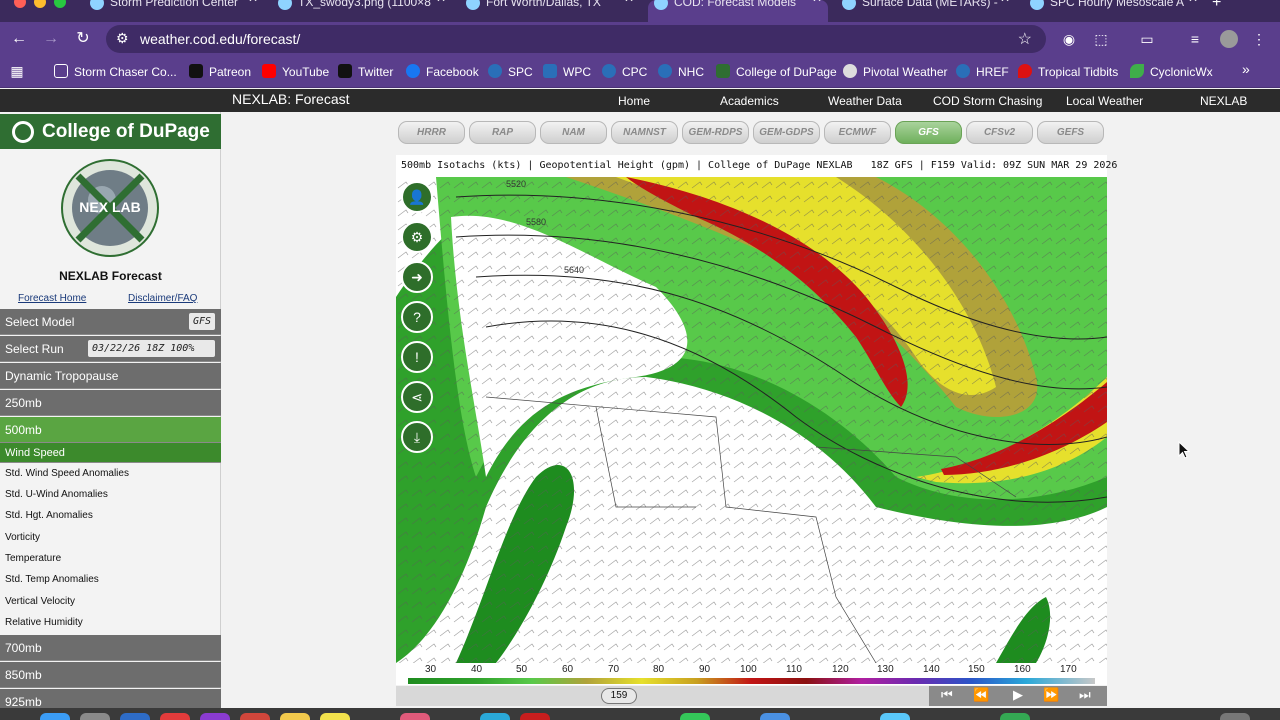  I want to click on nav-local-weather: Local Weather, so click(1104, 101).